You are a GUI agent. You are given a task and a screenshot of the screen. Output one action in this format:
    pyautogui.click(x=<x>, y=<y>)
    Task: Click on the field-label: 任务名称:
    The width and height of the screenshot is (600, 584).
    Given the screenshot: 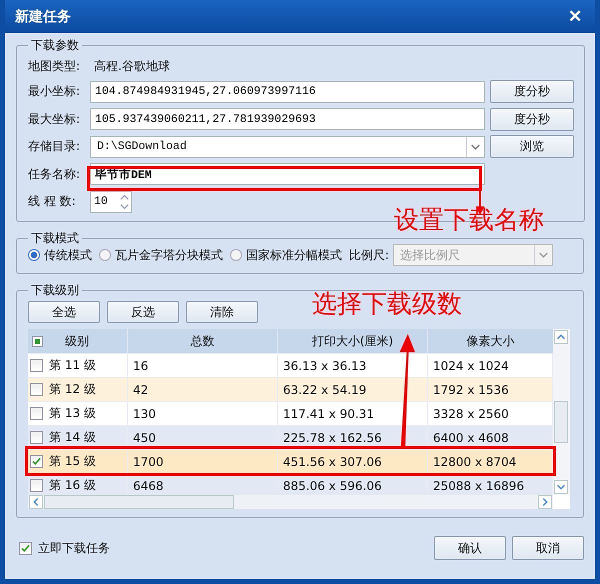 What is the action you would take?
    pyautogui.click(x=55, y=174)
    